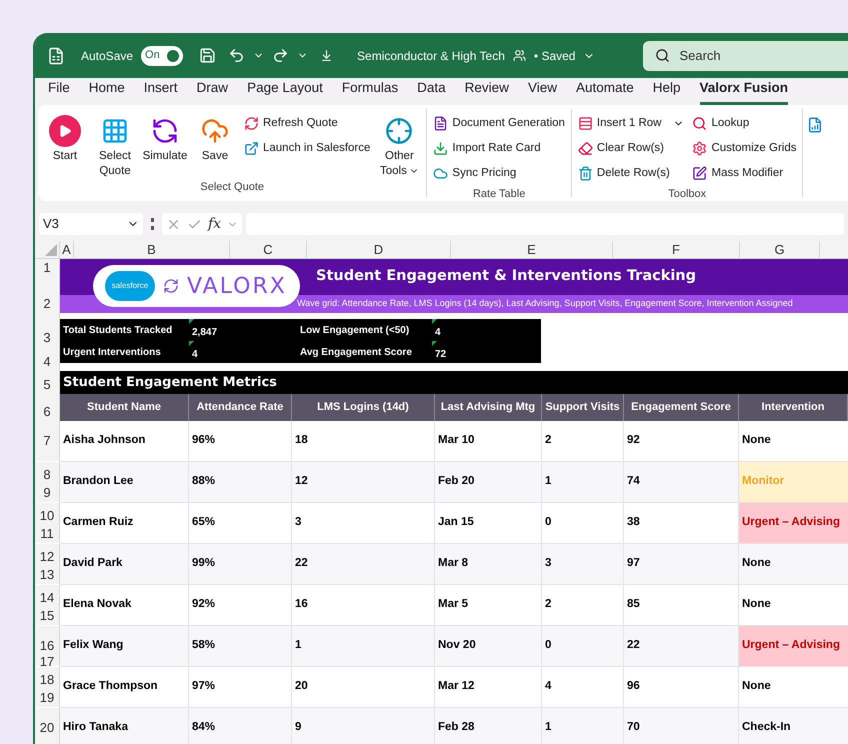  What do you see at coordinates (700, 173) in the screenshot?
I see `edit-icon` at bounding box center [700, 173].